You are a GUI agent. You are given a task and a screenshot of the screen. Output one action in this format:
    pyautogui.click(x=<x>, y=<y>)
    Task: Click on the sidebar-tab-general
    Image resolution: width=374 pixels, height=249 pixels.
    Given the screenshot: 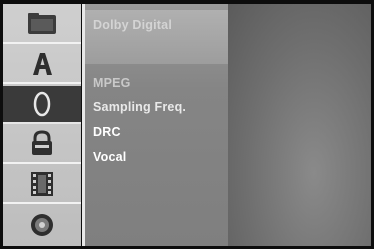 What is the action you would take?
    pyautogui.click(x=42, y=25)
    